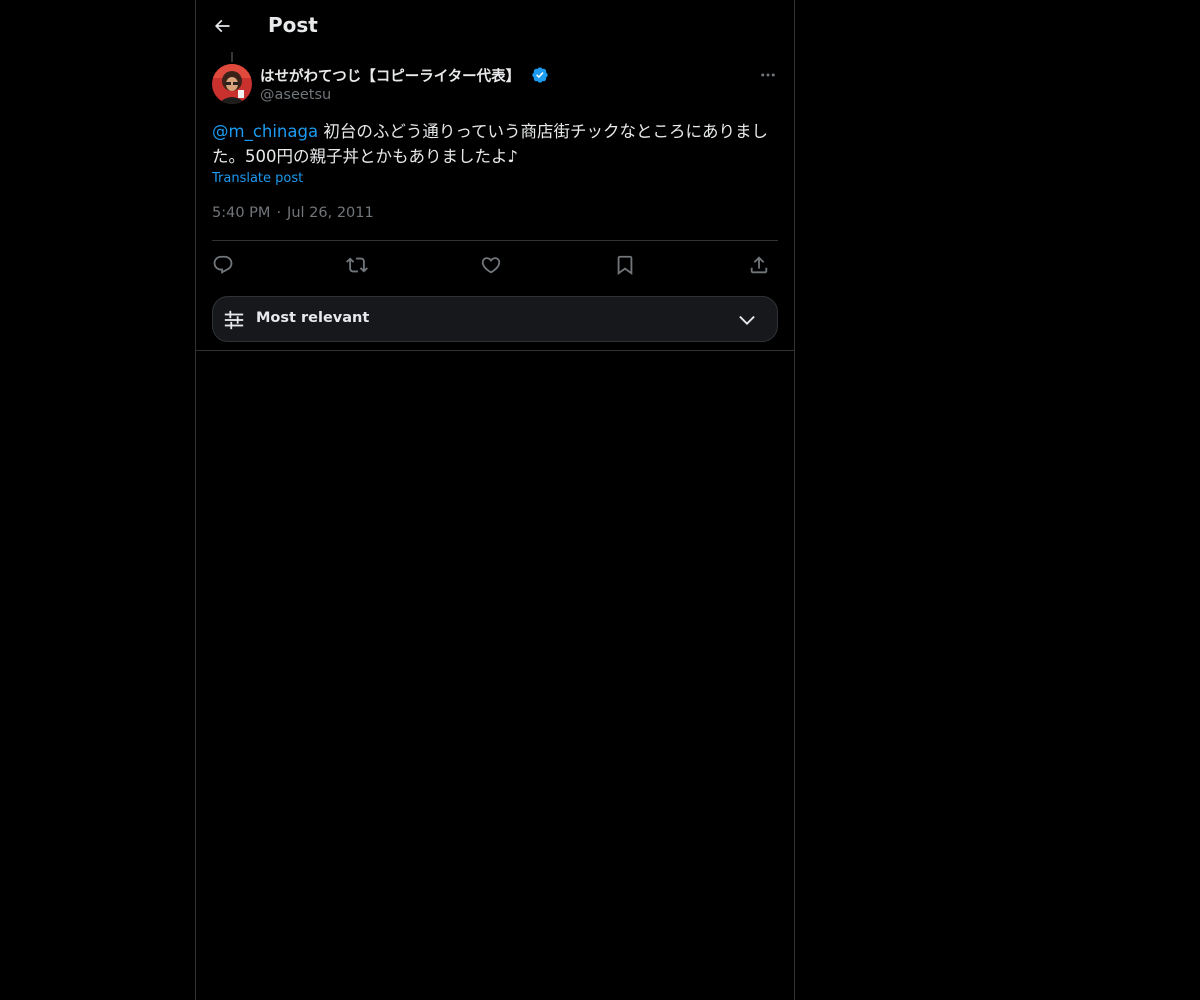 The height and width of the screenshot is (1000, 1200). I want to click on repost-icon, so click(357, 265).